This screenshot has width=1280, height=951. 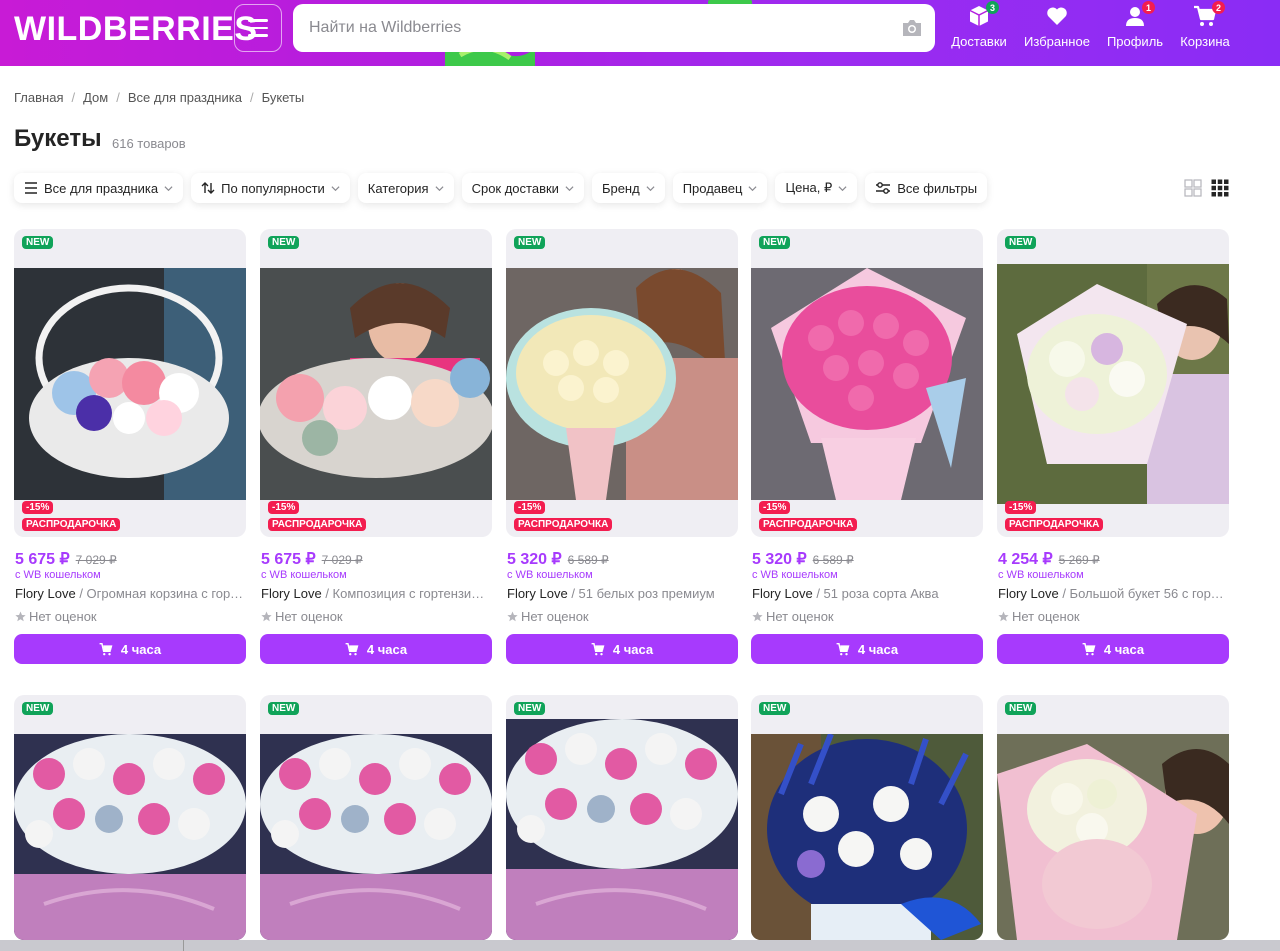 What do you see at coordinates (1089, 648) in the screenshot?
I see `cart-icon` at bounding box center [1089, 648].